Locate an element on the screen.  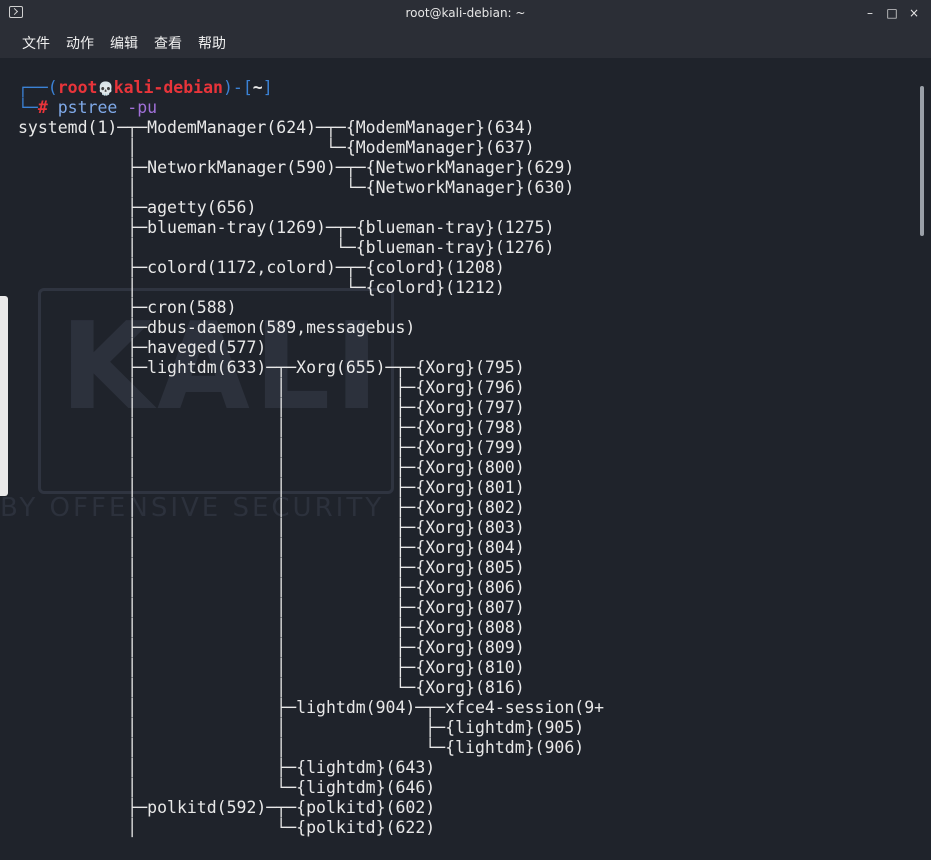
output-line: ├─dbus-daemon(589,messagebus) is located at coordinates (217, 327).